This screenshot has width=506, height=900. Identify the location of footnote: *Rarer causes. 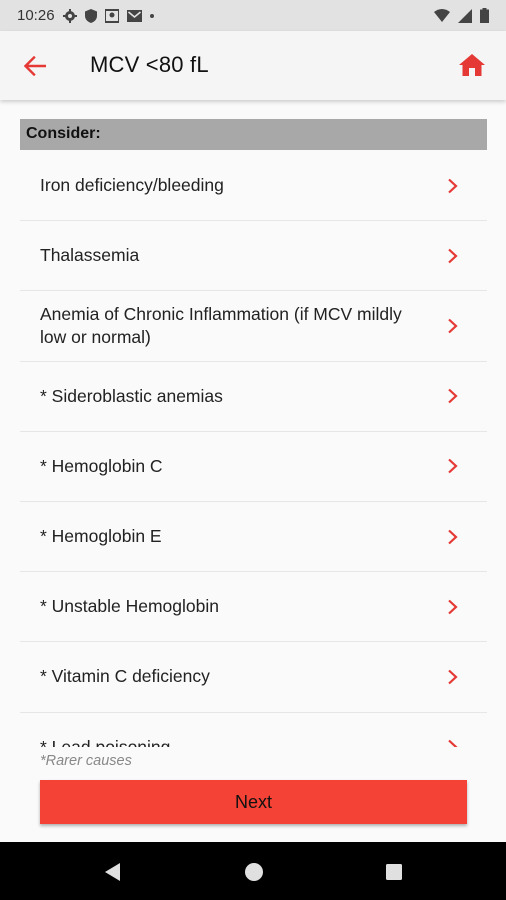
(86, 761).